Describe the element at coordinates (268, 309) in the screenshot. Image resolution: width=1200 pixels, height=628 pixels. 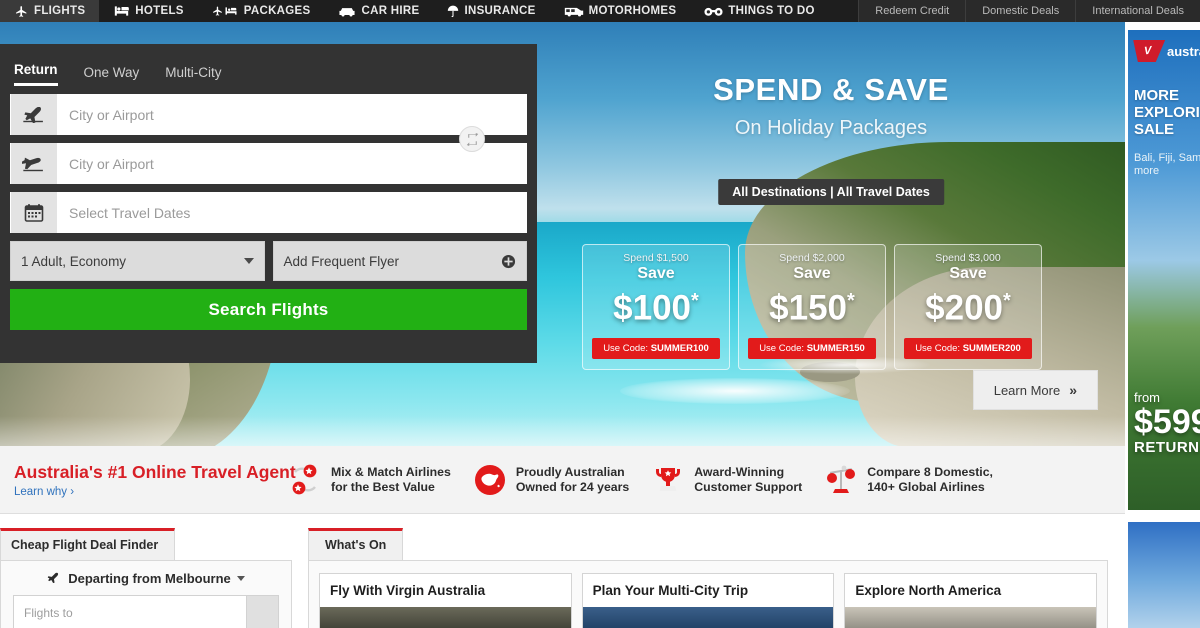
I see `search-flights-button: Search Flights` at that location.